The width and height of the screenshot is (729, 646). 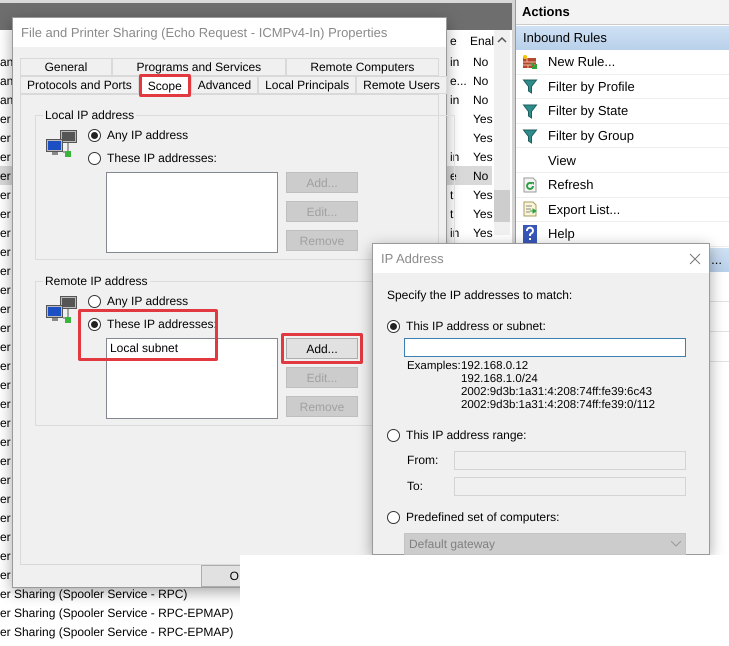 What do you see at coordinates (192, 378) in the screenshot?
I see `address-list: Local subnet` at bounding box center [192, 378].